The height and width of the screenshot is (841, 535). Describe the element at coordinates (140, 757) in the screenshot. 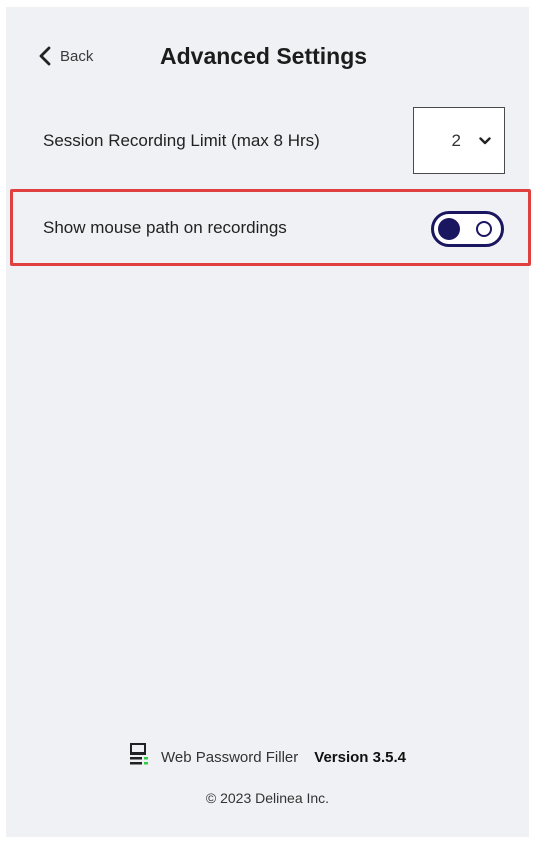

I see `password-filler-logo-icon` at that location.